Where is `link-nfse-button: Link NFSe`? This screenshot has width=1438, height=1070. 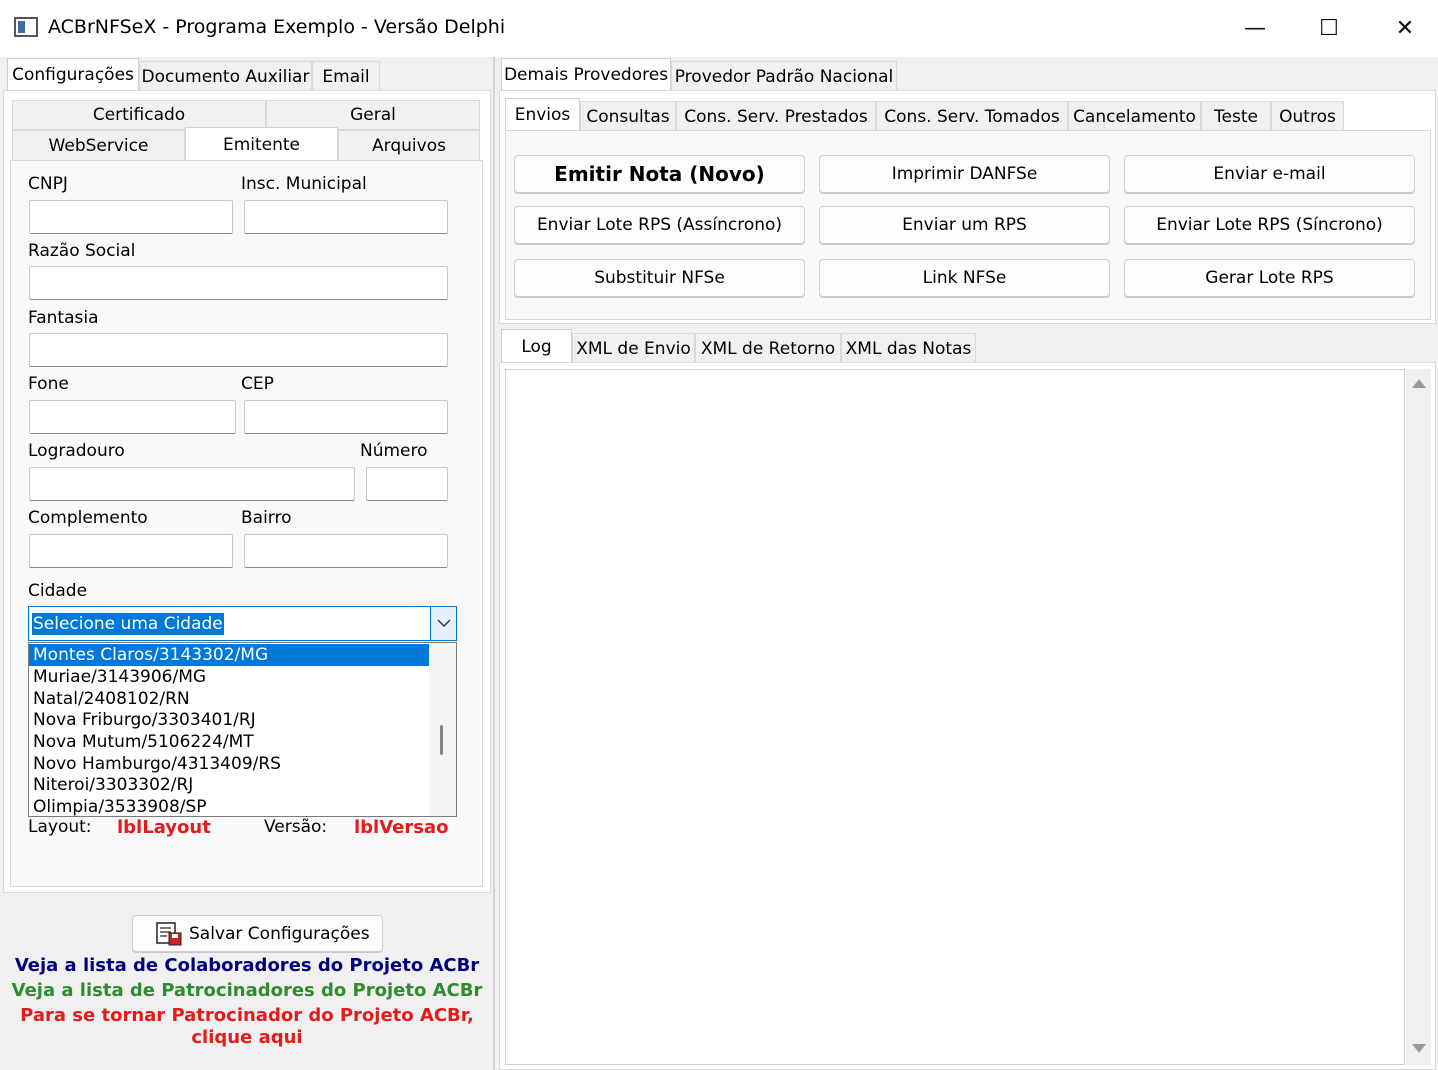
link-nfse-button: Link NFSe is located at coordinates (964, 278).